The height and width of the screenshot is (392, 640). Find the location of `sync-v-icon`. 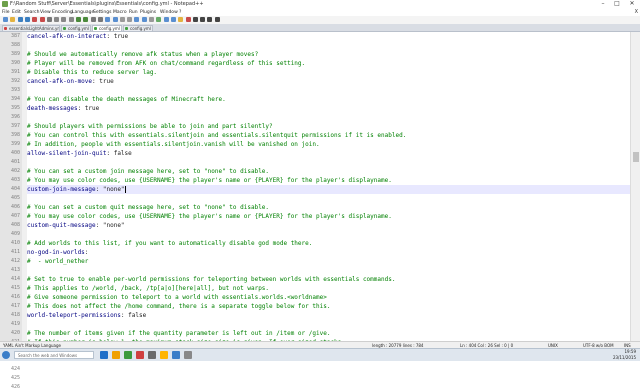

sync-v-icon is located at coordinates (122, 19).